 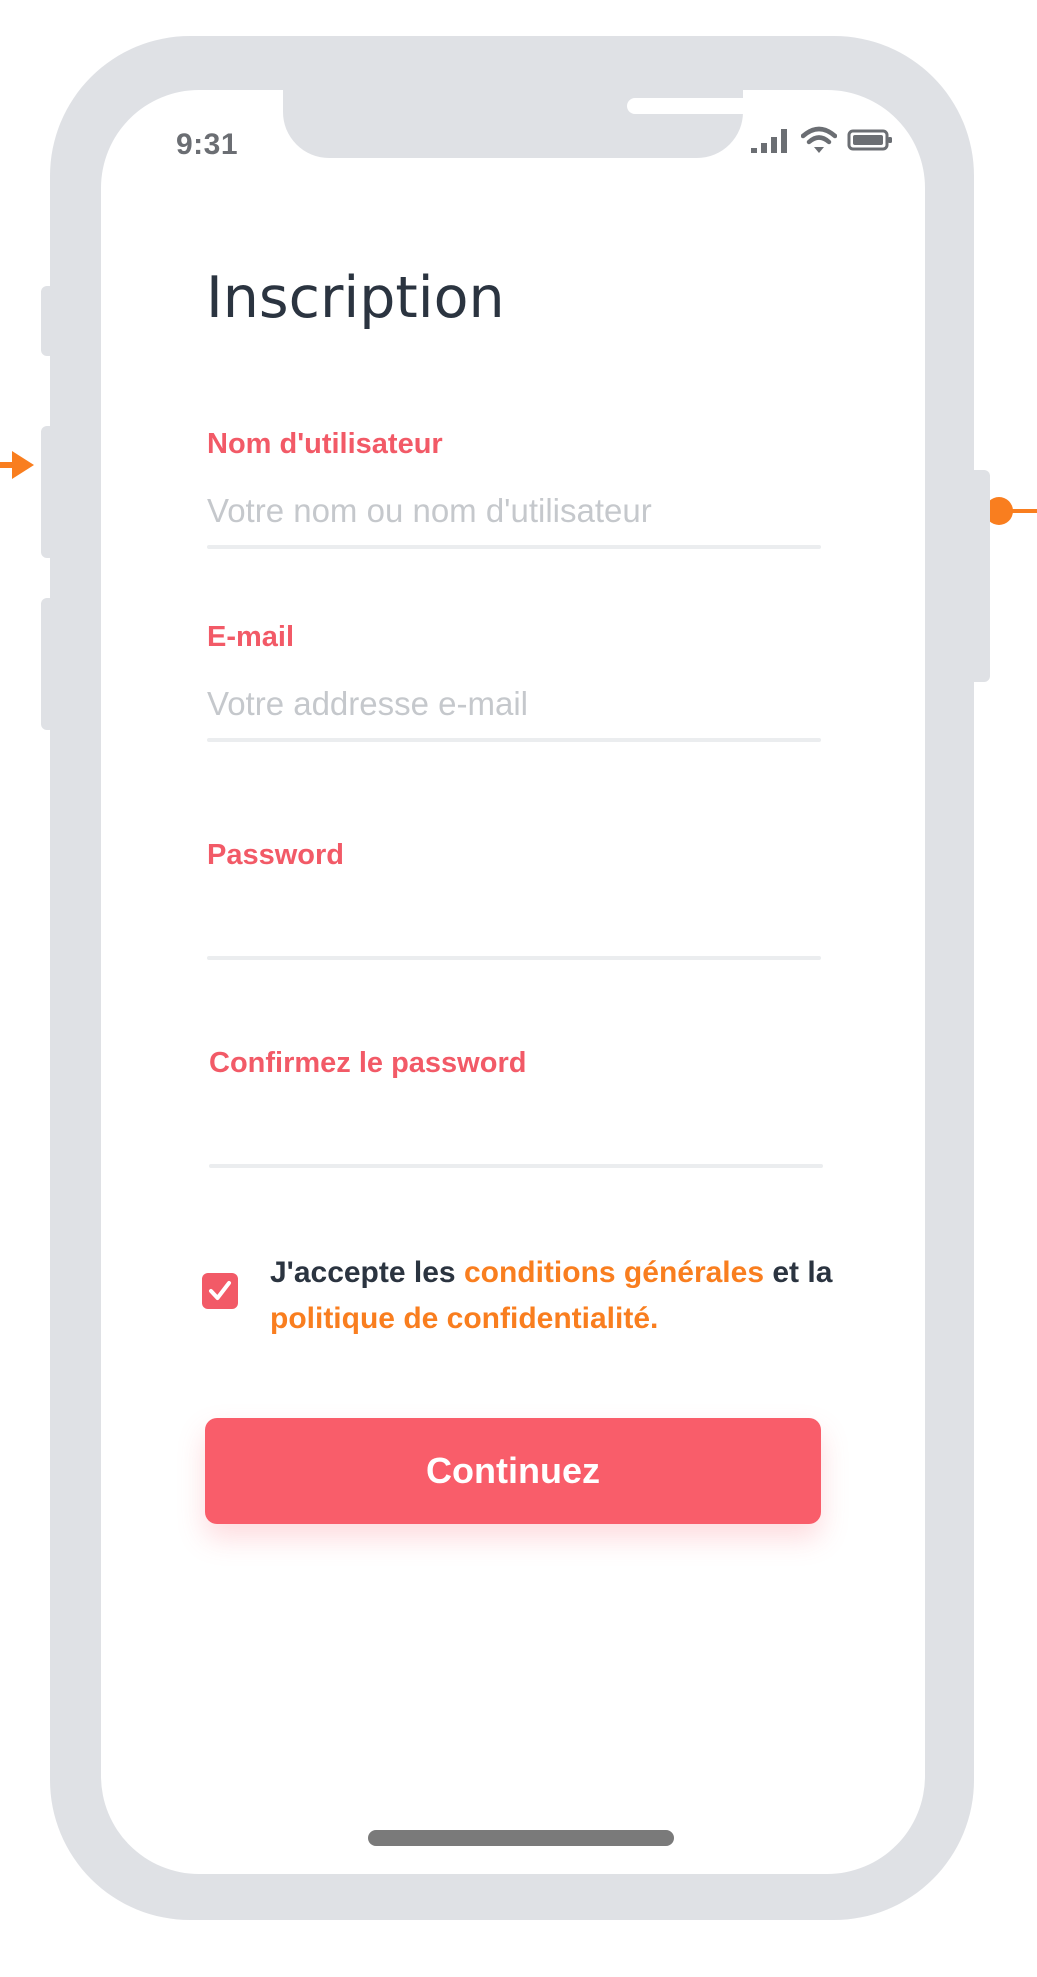 I want to click on status-icons, so click(x=822, y=140).